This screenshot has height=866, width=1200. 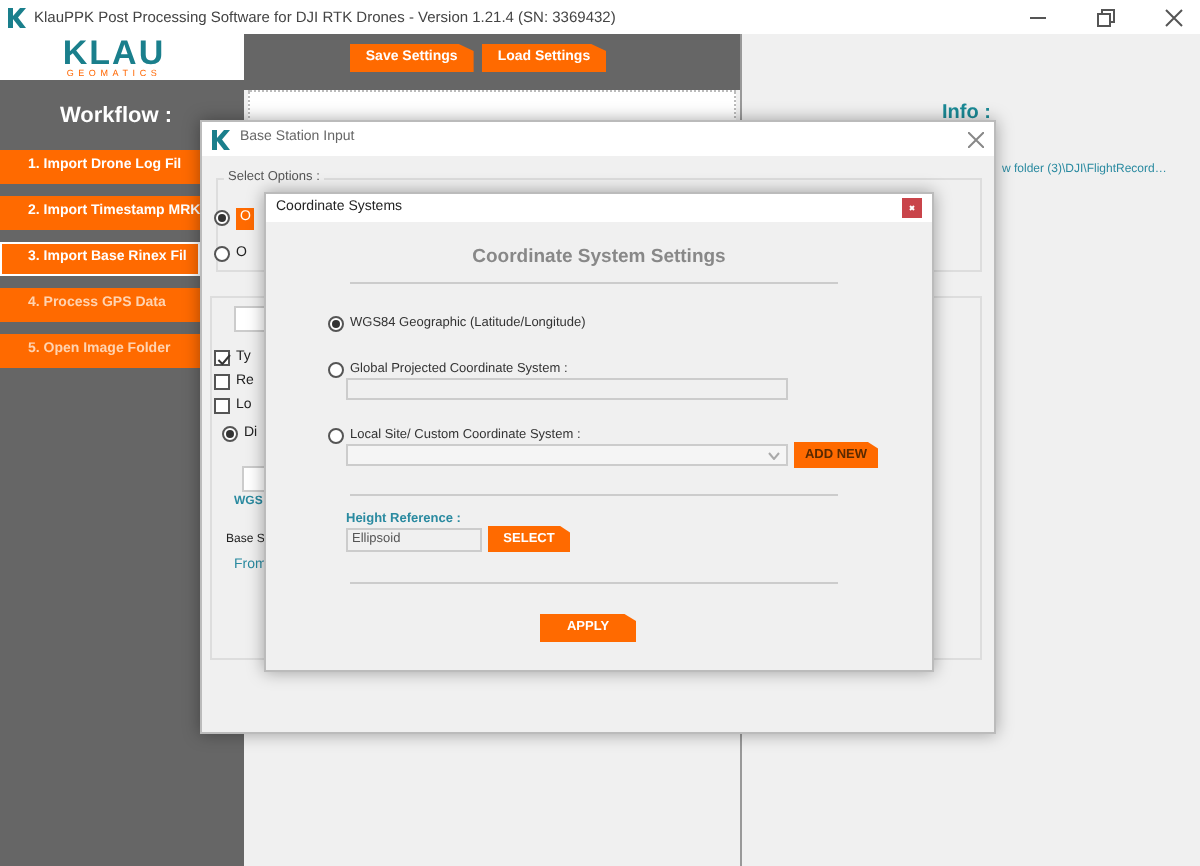 I want to click on restore-icon, so click(x=1106, y=17).